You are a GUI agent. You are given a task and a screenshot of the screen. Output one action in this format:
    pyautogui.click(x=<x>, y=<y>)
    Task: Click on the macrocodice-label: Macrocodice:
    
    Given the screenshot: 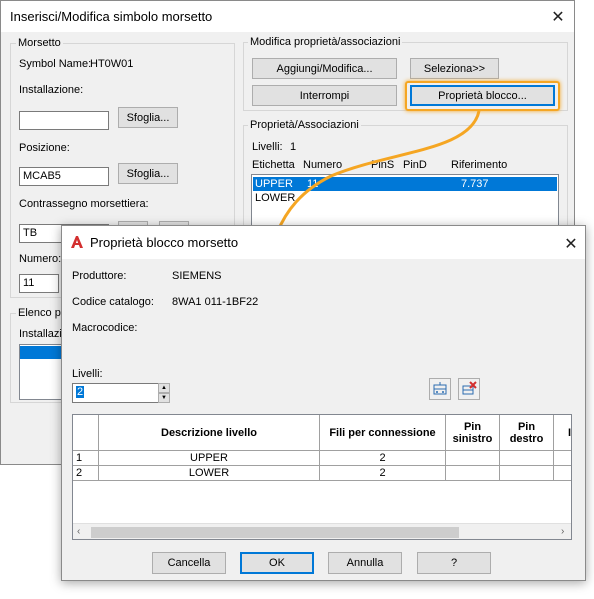 What is the action you would take?
    pyautogui.click(x=105, y=328)
    